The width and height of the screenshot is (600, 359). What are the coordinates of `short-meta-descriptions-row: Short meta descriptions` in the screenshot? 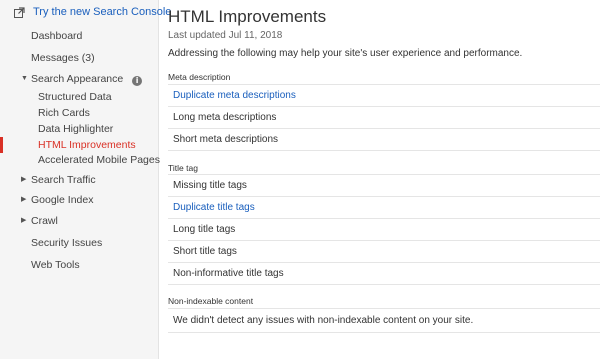 It's located at (226, 139).